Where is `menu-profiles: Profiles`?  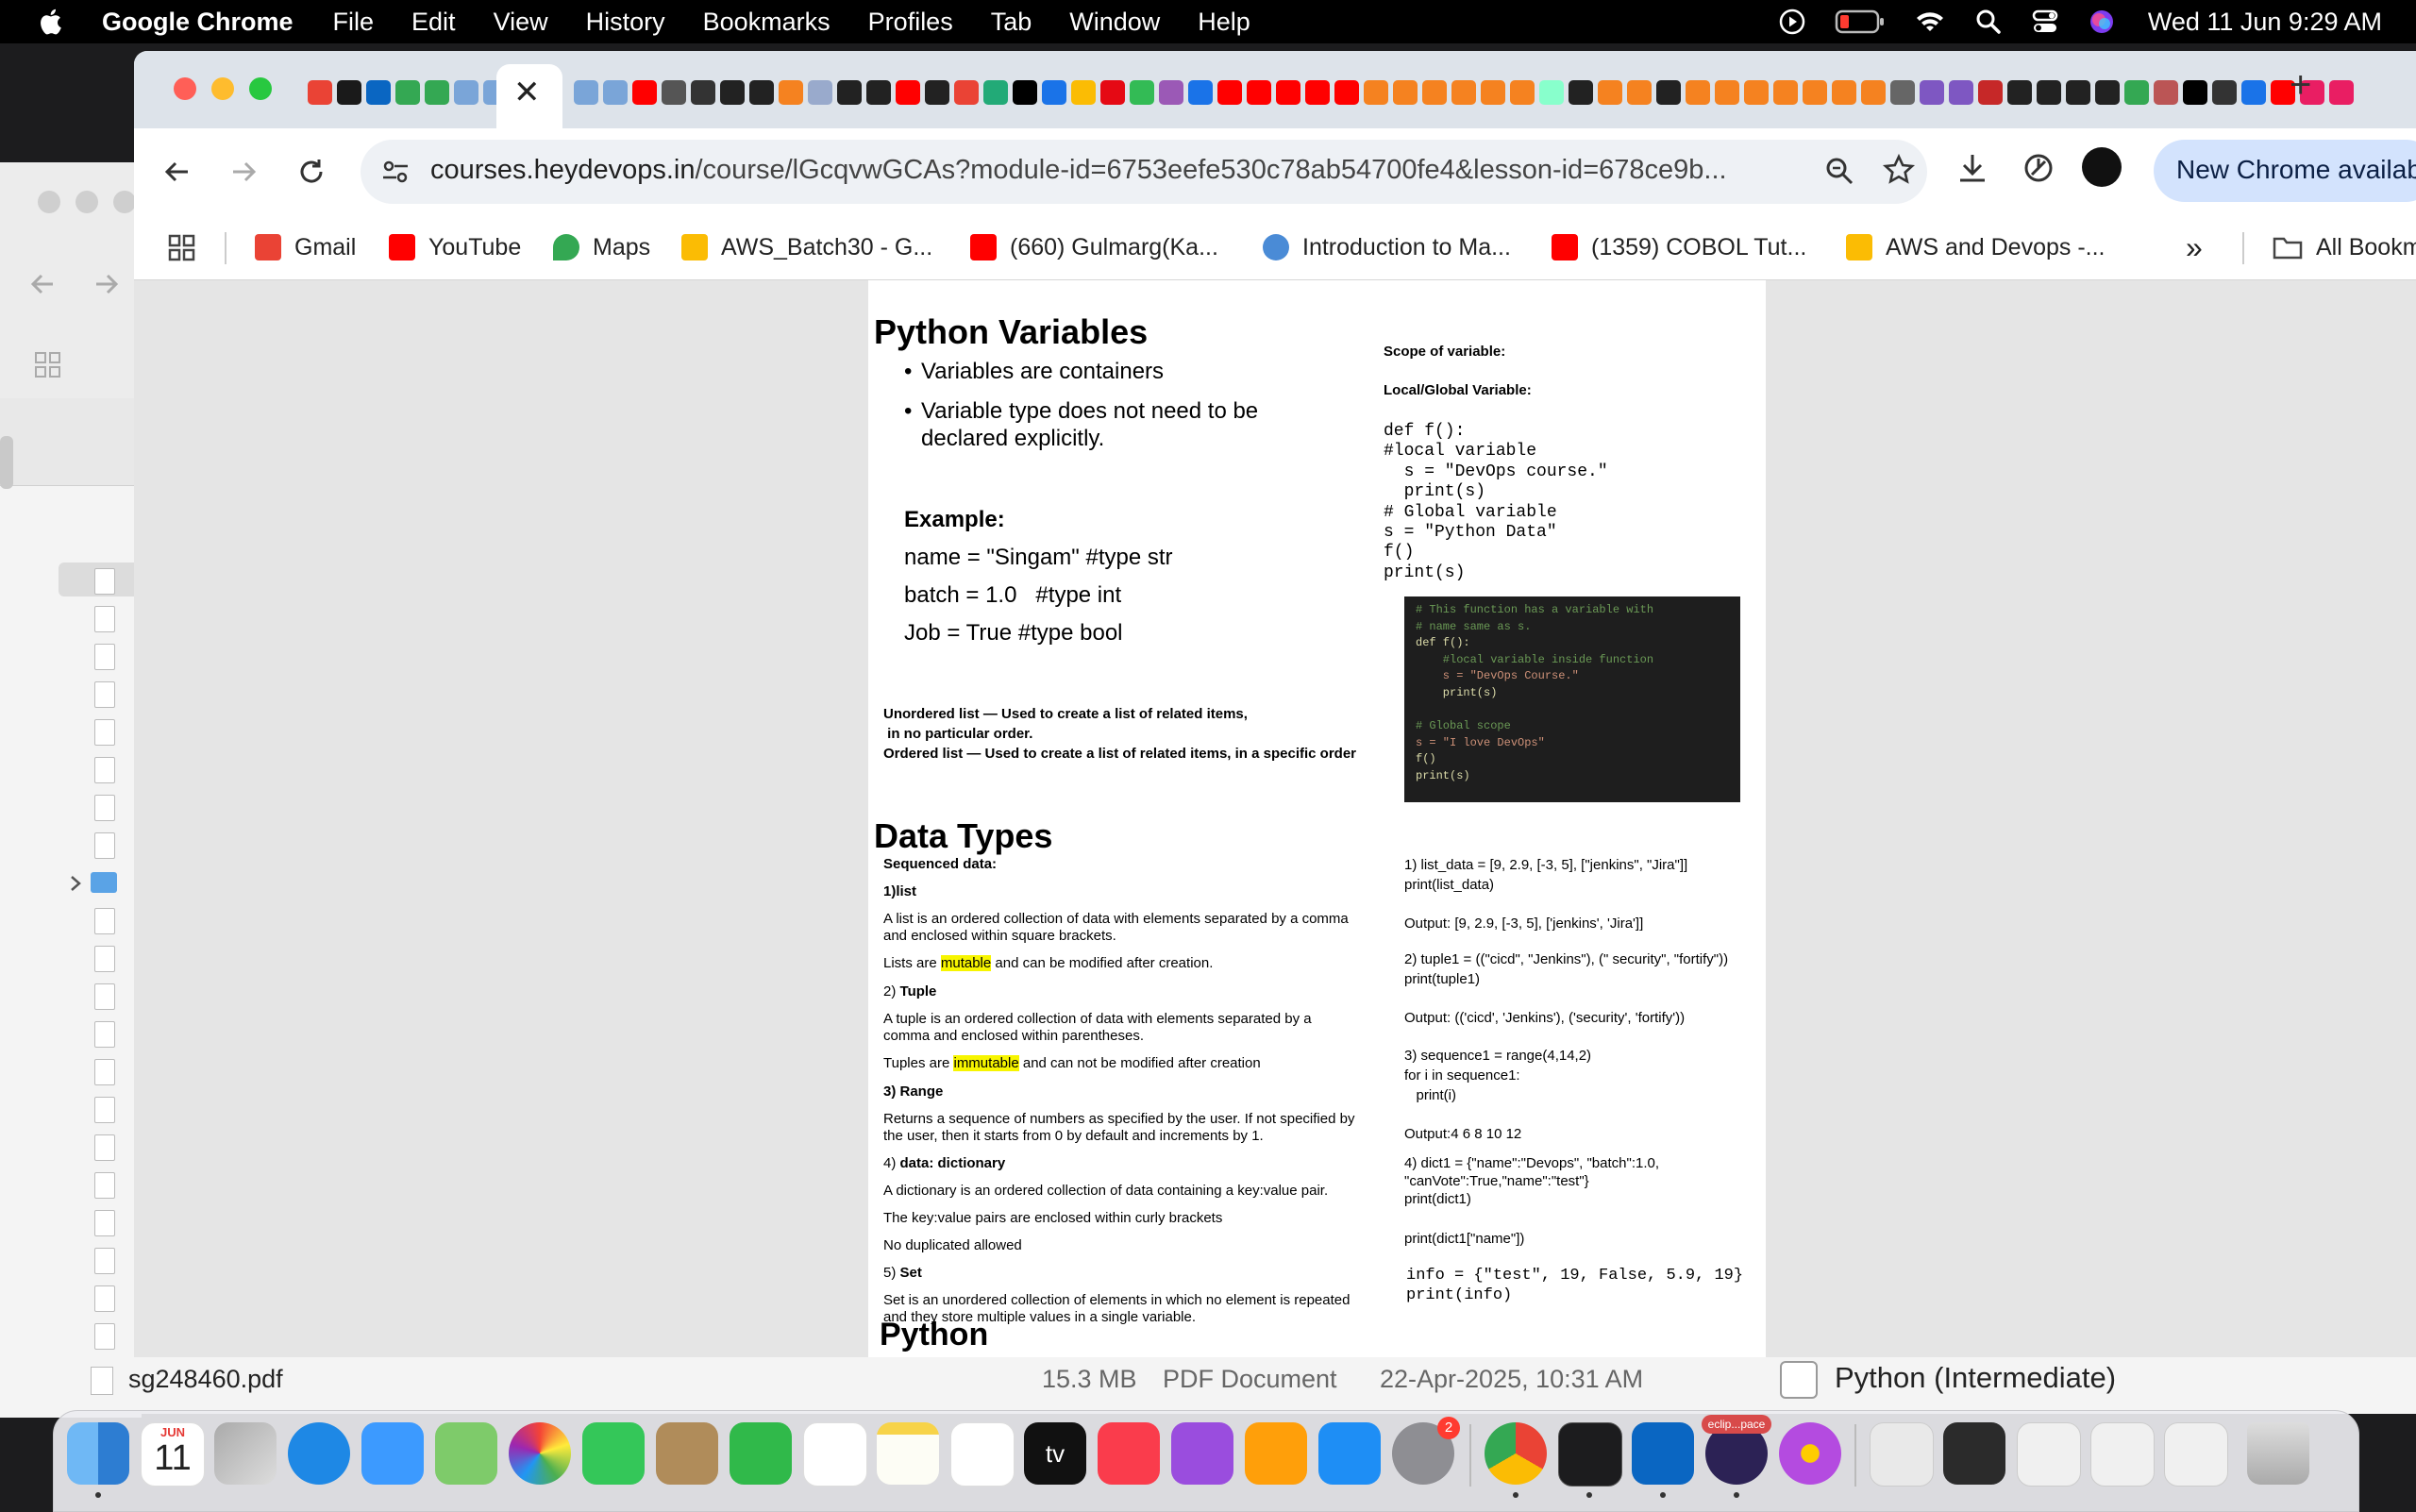
menu-profiles: Profiles is located at coordinates (911, 22).